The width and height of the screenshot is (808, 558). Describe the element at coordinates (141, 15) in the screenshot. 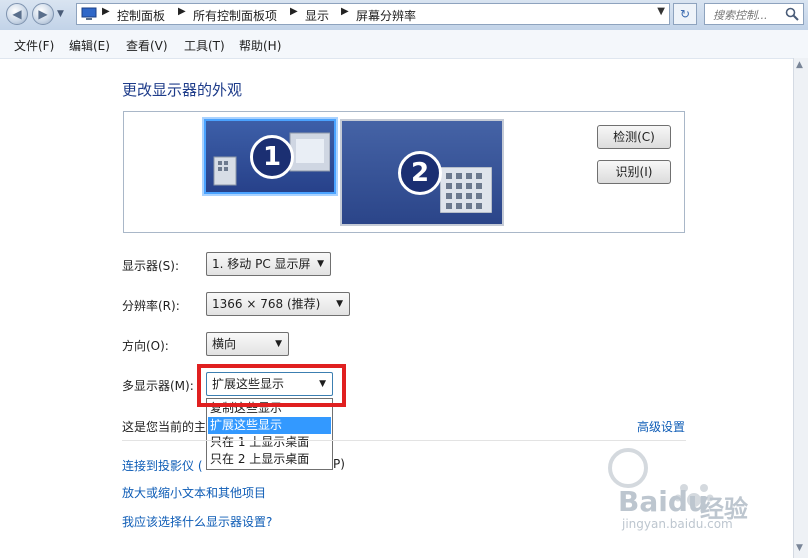

I see `breadcrumb-control-panel: 控制面板` at that location.